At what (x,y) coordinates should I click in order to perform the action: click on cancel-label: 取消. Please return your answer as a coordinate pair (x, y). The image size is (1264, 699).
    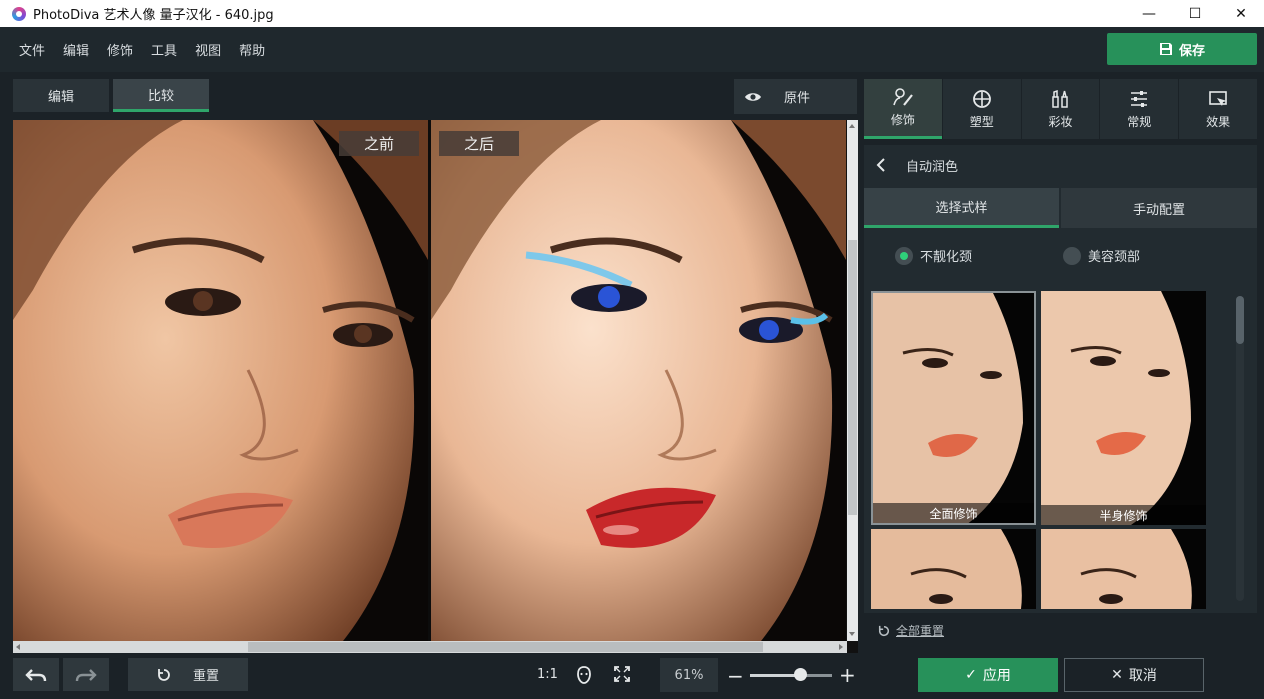
    Looking at the image, I should click on (1142, 676).